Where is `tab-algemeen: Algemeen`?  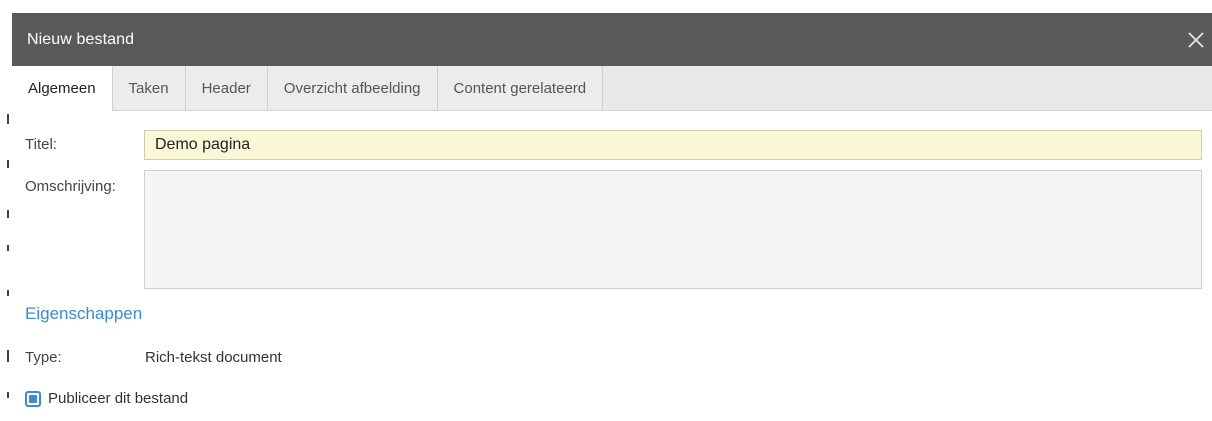
tab-algemeen: Algemeen is located at coordinates (62, 88).